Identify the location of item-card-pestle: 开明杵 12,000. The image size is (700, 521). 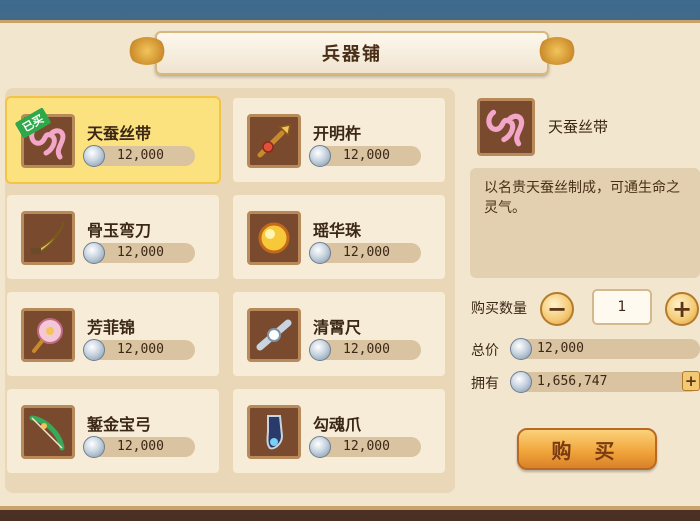
(339, 140).